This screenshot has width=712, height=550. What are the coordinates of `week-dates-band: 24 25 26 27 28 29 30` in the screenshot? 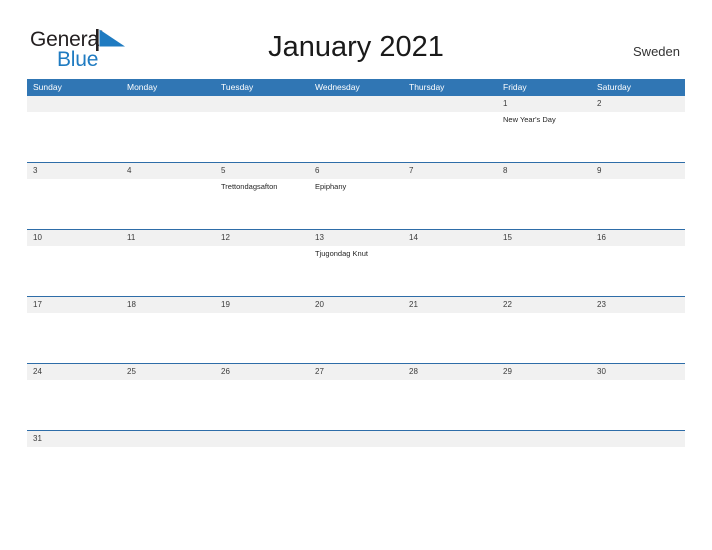 It's located at (356, 372).